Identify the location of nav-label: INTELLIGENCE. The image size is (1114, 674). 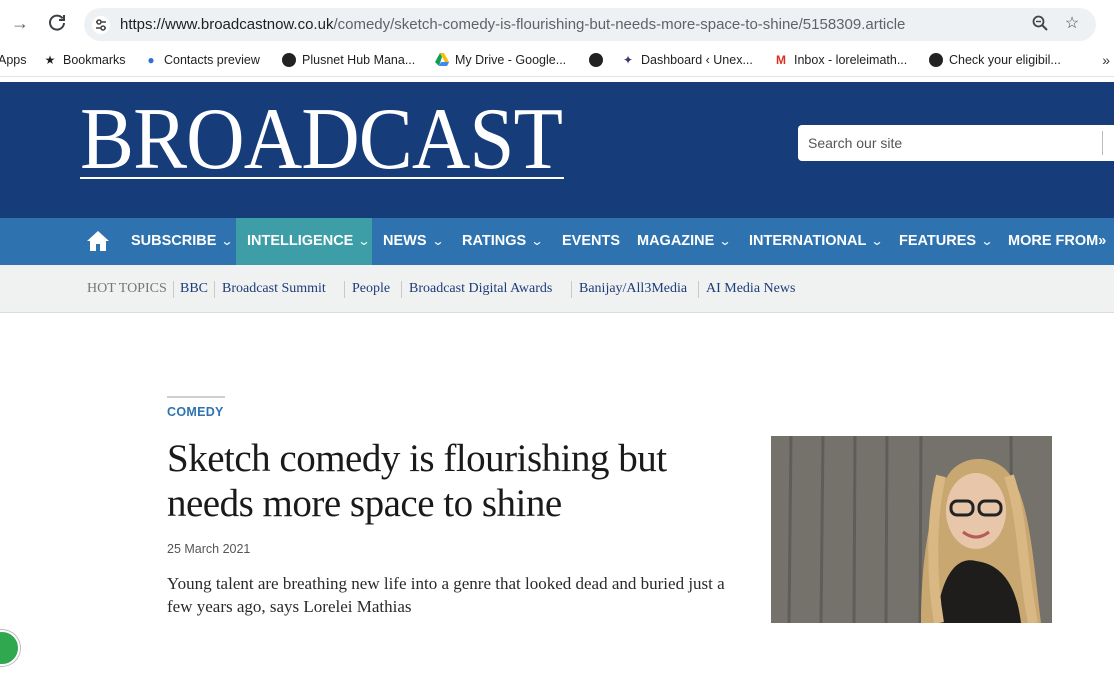
(300, 241).